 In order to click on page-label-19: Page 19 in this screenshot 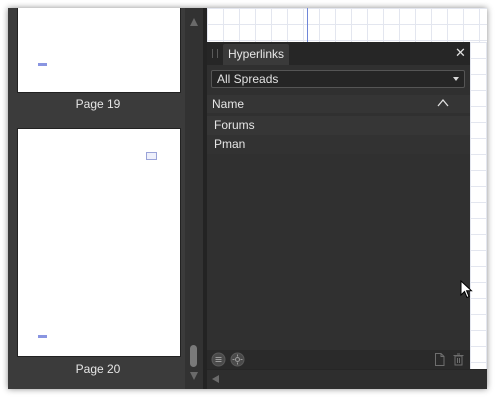, I will do `click(98, 104)`.